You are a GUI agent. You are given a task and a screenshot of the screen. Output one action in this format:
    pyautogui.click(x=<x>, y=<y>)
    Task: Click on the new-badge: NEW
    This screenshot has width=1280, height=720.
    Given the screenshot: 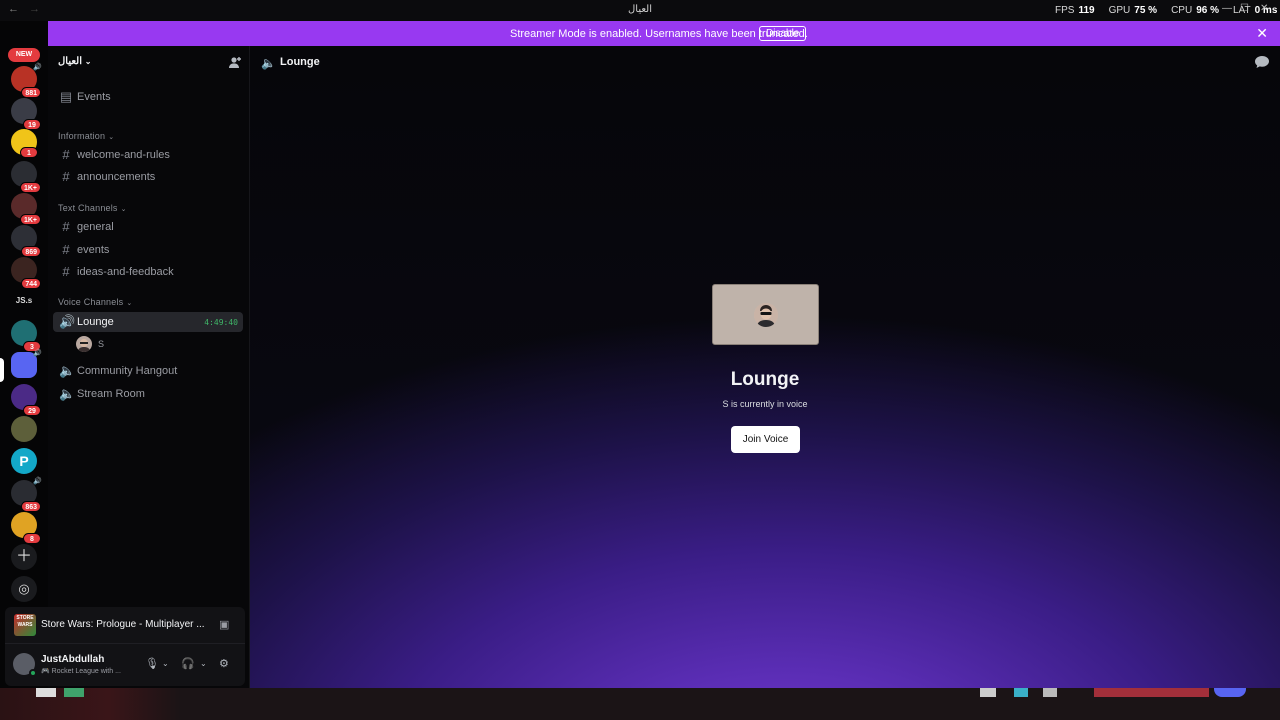 What is the action you would take?
    pyautogui.click(x=24, y=55)
    